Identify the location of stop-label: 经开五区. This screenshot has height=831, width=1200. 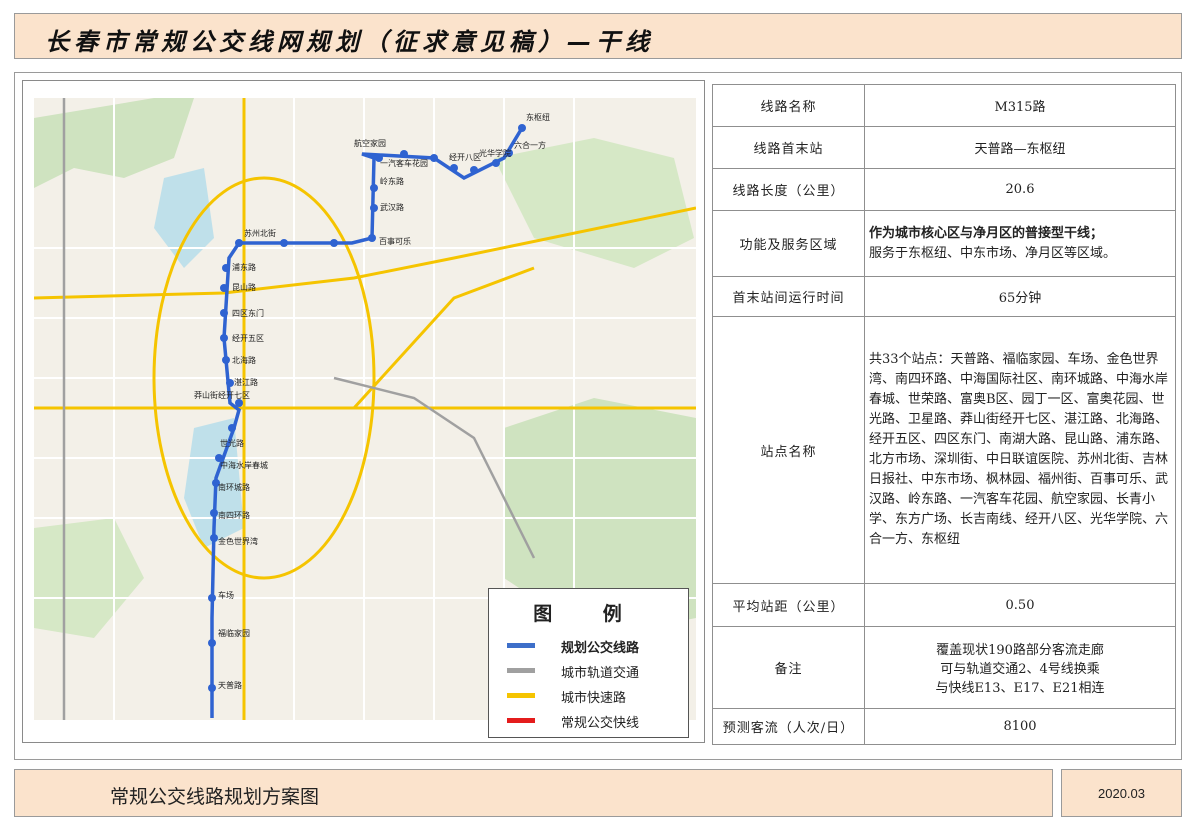
(248, 338).